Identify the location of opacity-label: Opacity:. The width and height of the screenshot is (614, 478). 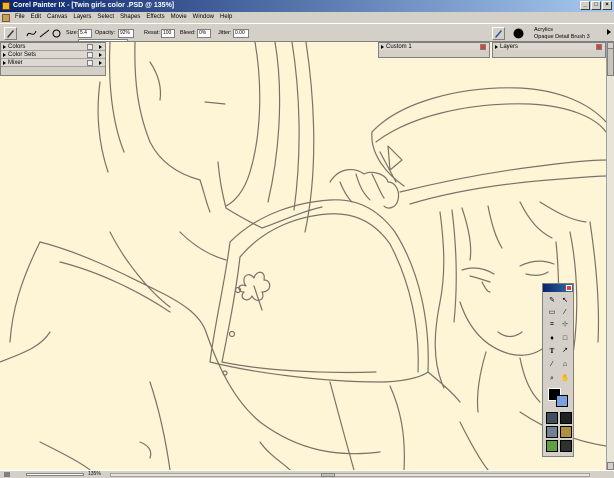
(105, 33).